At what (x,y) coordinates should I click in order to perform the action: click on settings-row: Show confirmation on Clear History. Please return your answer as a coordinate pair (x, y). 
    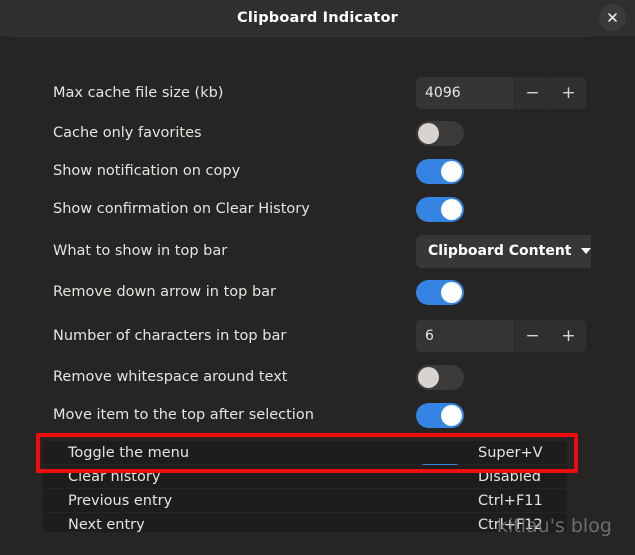
    Looking at the image, I should click on (300, 209).